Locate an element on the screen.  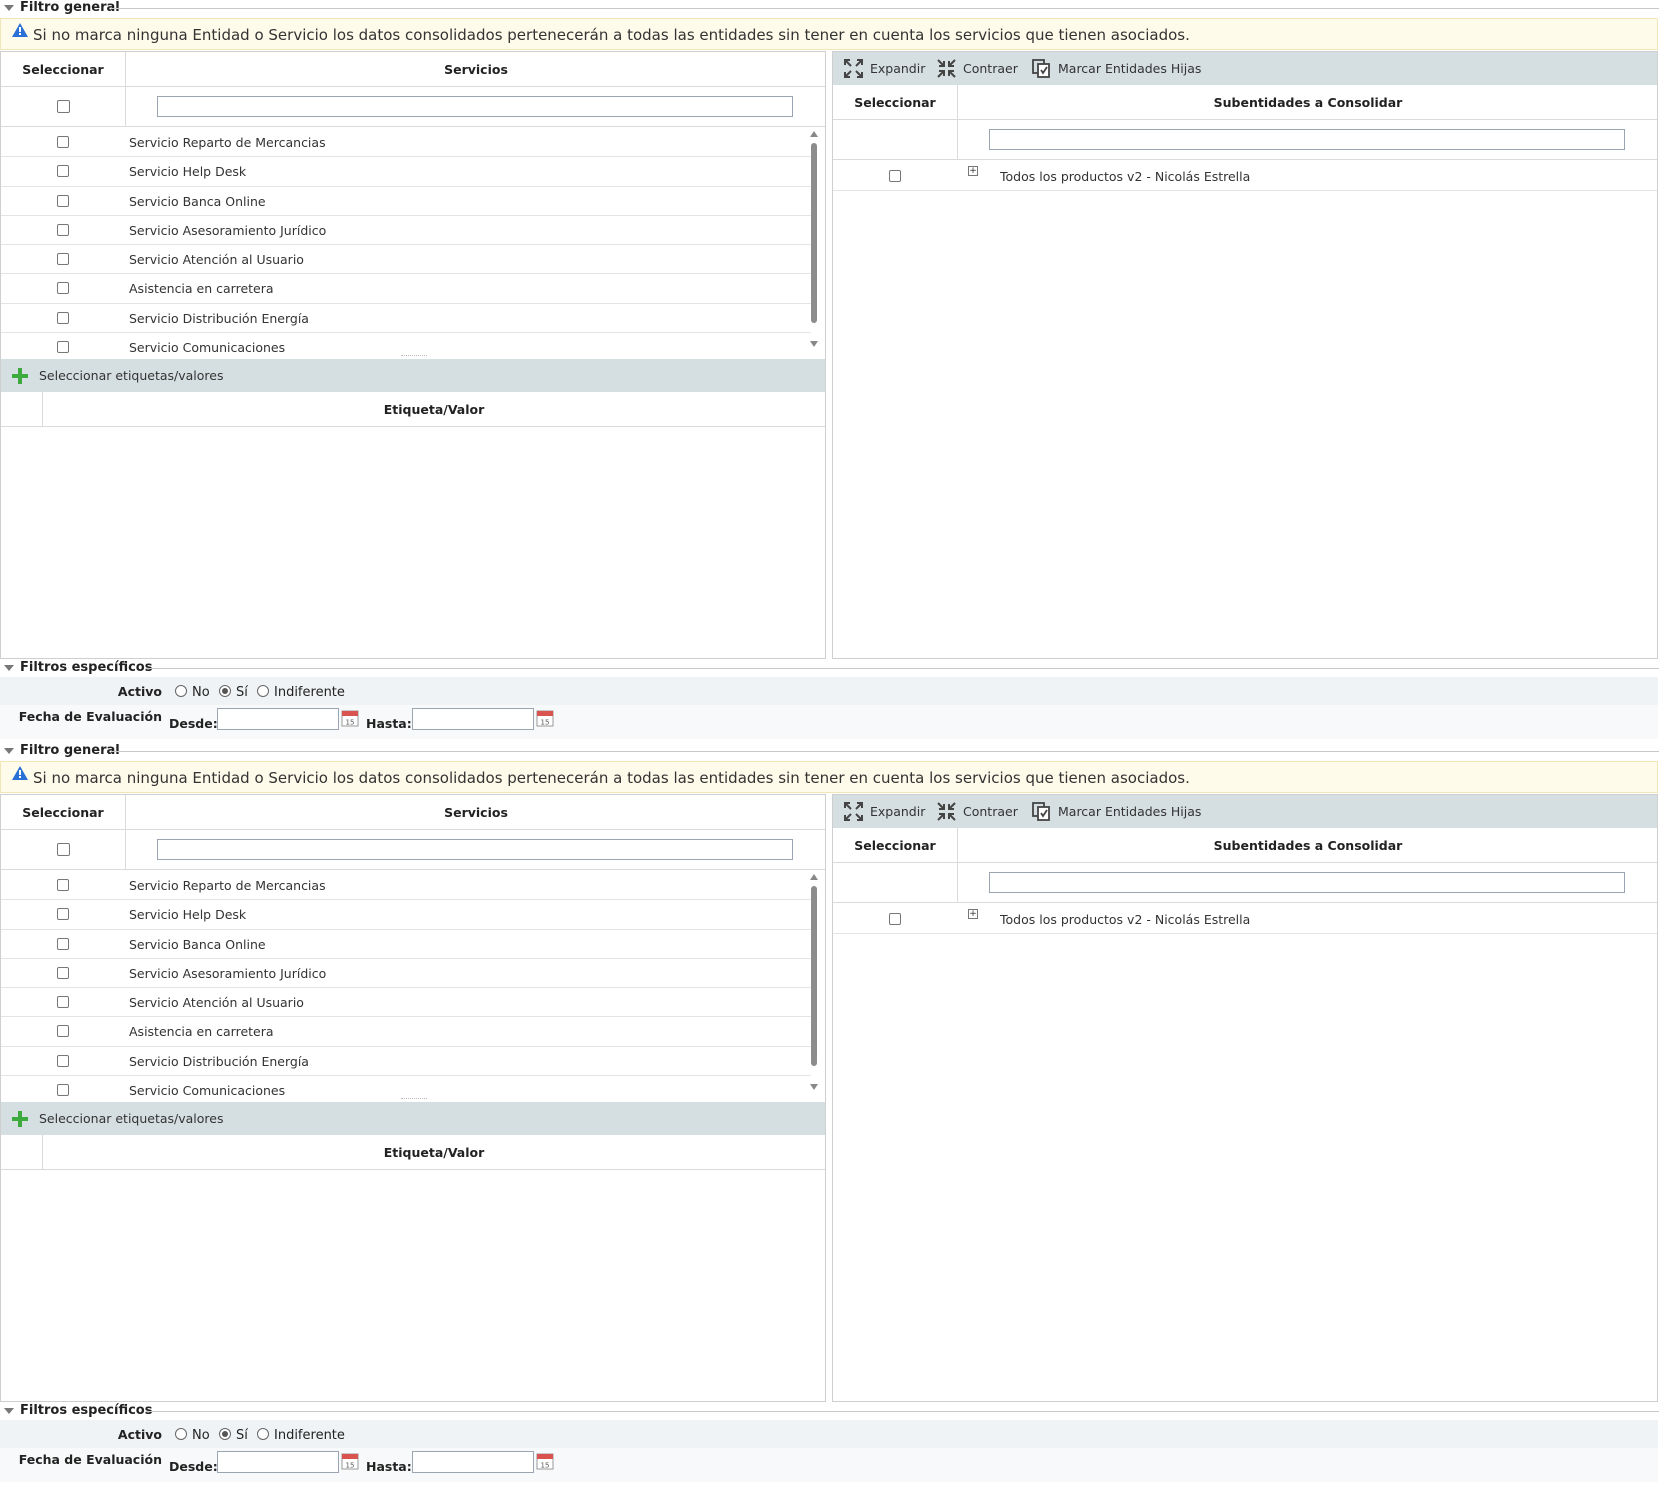
servicios-filter-row is located at coordinates (413, 107).